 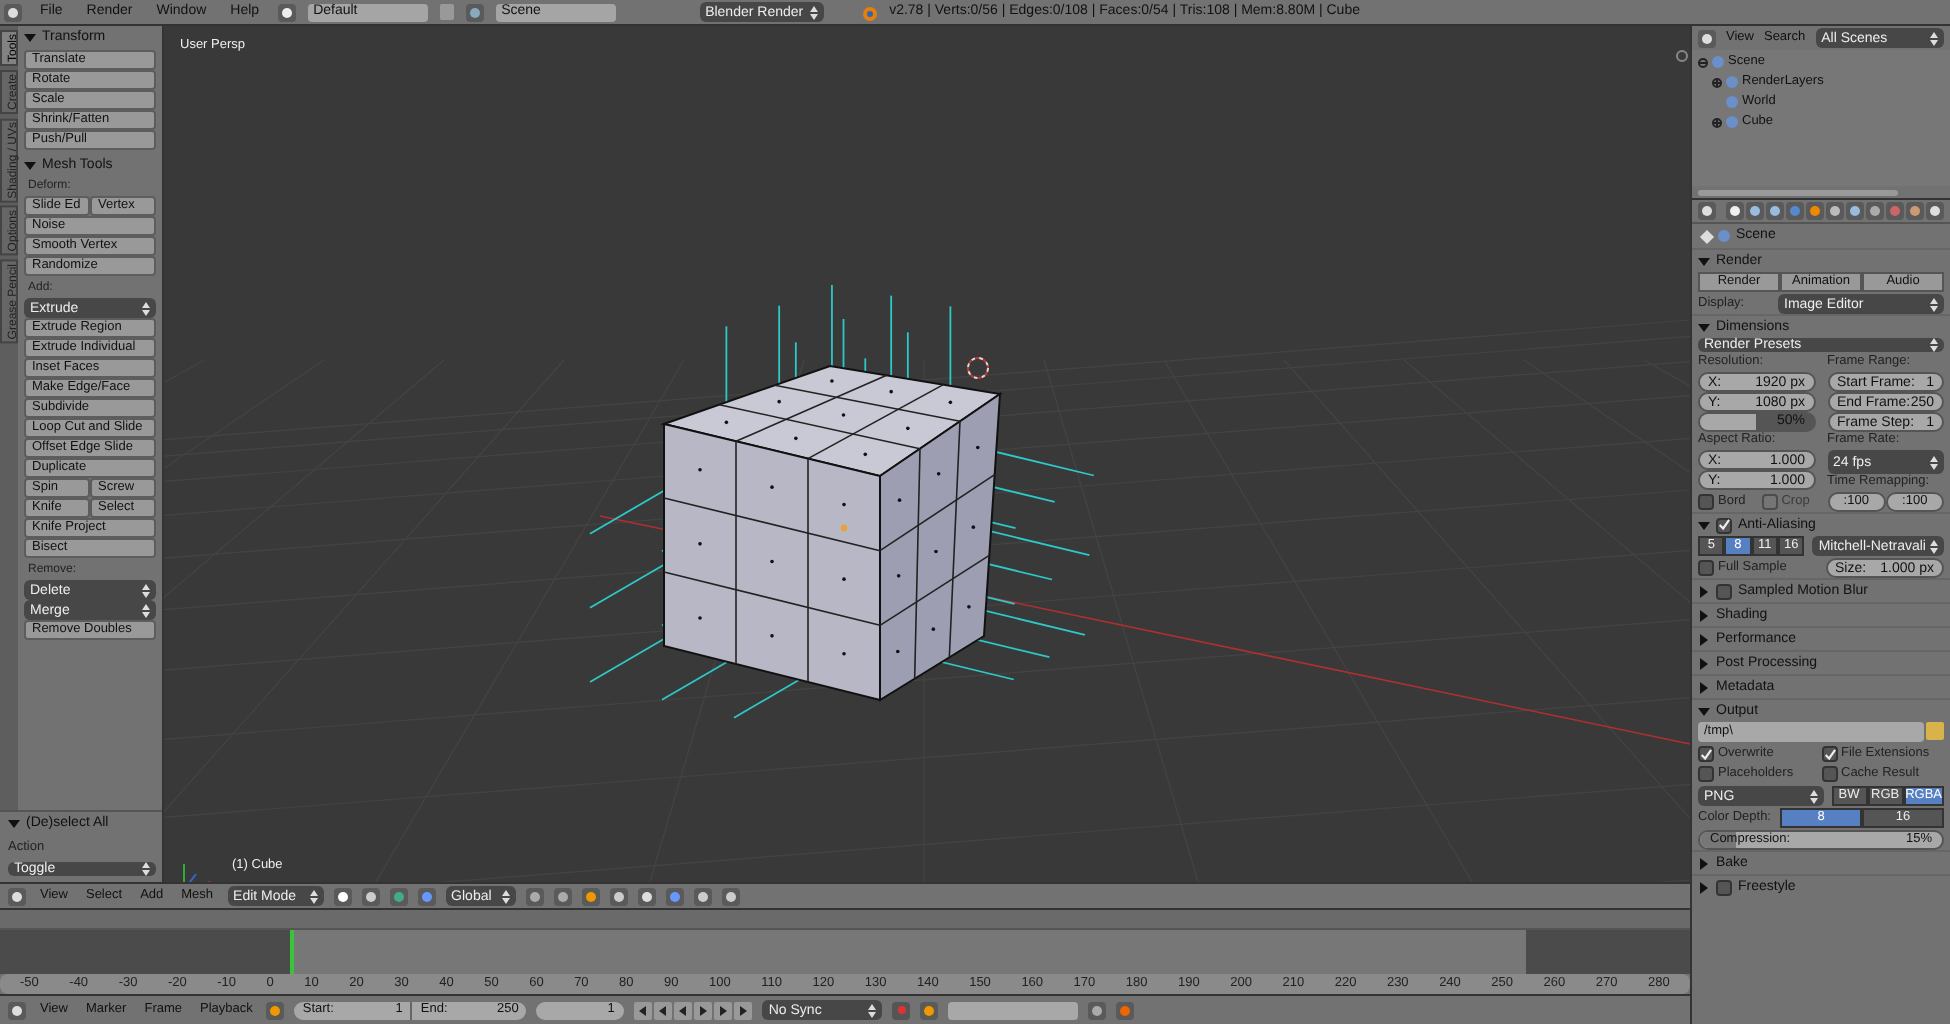 I want to click on jump-end-icon, so click(x=743, y=1010).